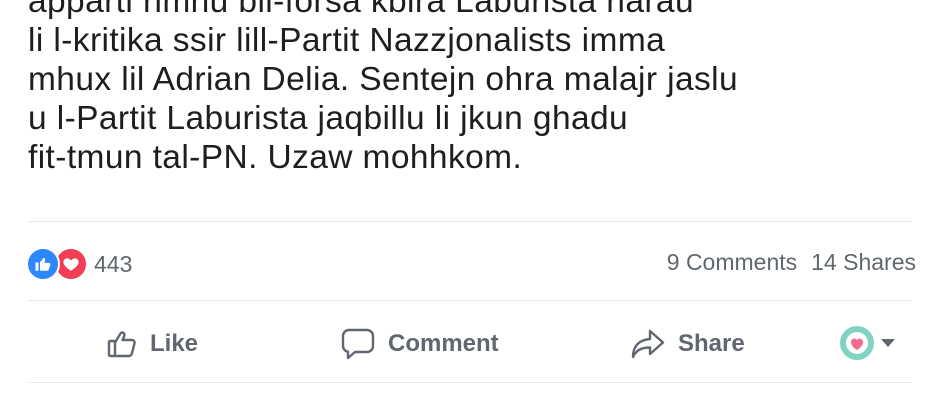  I want to click on shares-count-link: 14 Shares, so click(863, 262).